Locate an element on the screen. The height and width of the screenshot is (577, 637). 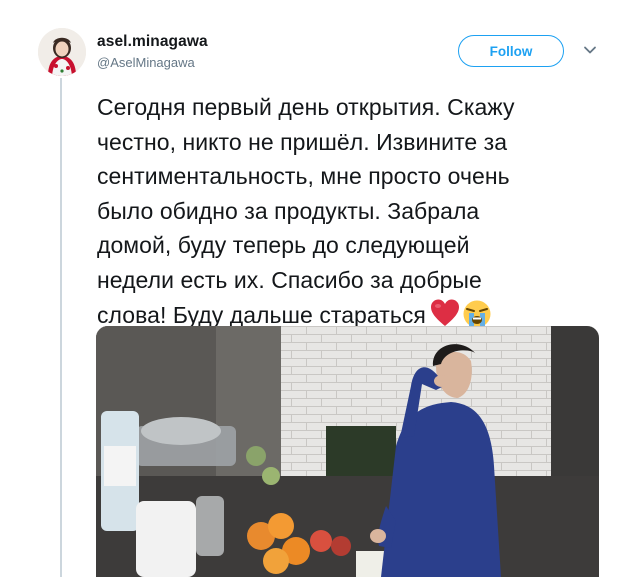
avatar-image is located at coordinates (62, 52).